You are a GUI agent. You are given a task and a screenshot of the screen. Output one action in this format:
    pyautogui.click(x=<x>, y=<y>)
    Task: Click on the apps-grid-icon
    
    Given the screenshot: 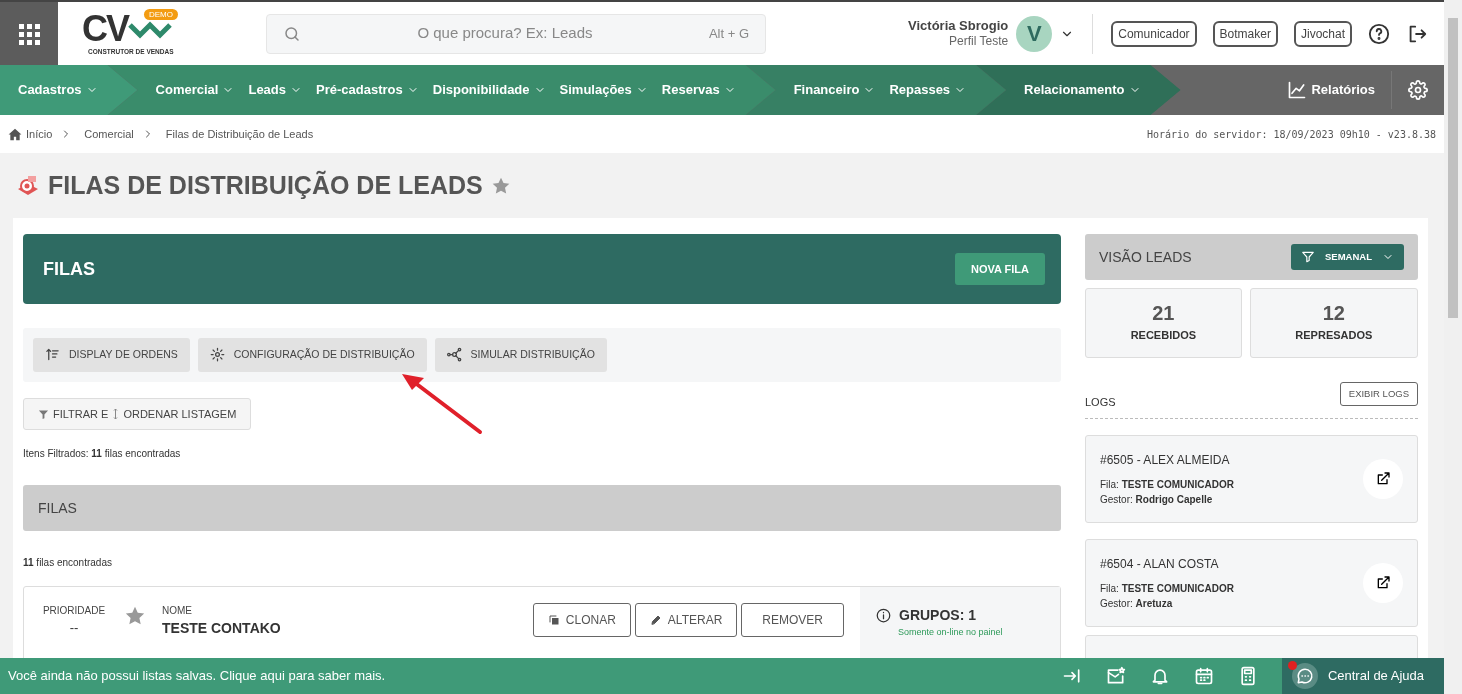 What is the action you would take?
    pyautogui.click(x=29, y=33)
    